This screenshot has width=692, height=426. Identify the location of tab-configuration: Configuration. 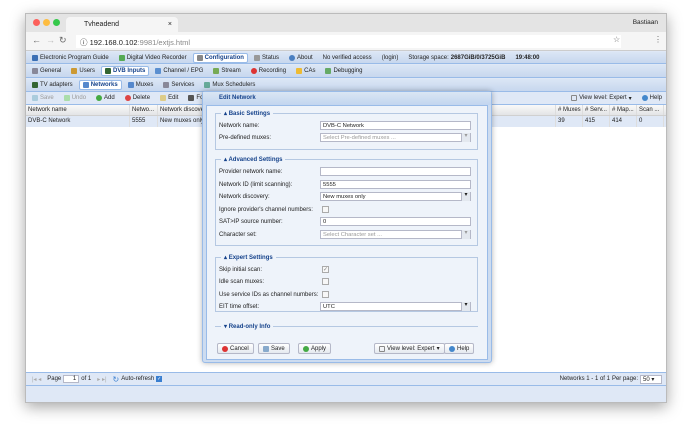
(220, 57).